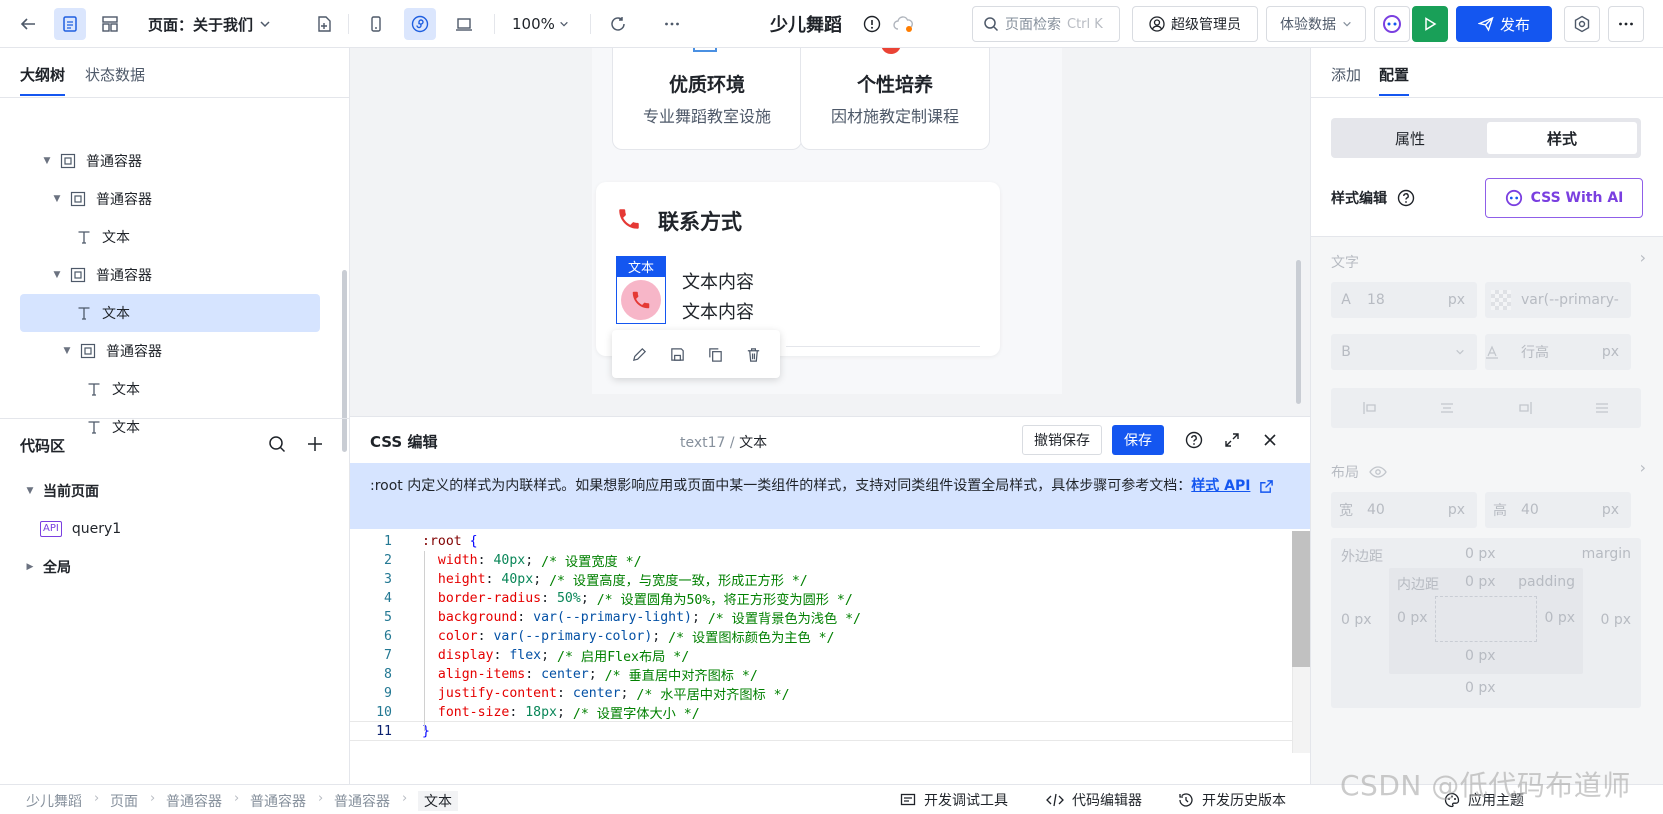 The height and width of the screenshot is (814, 1663). Describe the element at coordinates (1359, 472) in the screenshot. I see `layout-section-title: 布局` at that location.